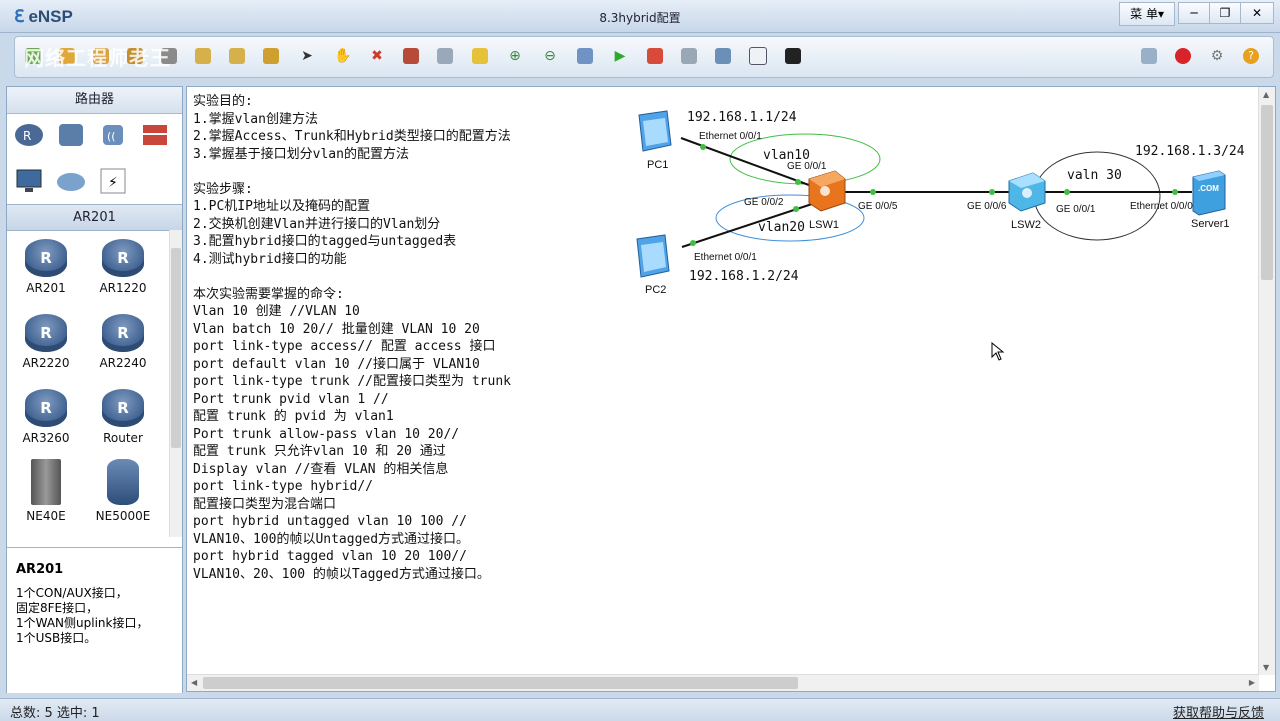 The width and height of the screenshot is (1280, 721). What do you see at coordinates (123, 482) in the screenshot?
I see `core-router-icon` at bounding box center [123, 482].